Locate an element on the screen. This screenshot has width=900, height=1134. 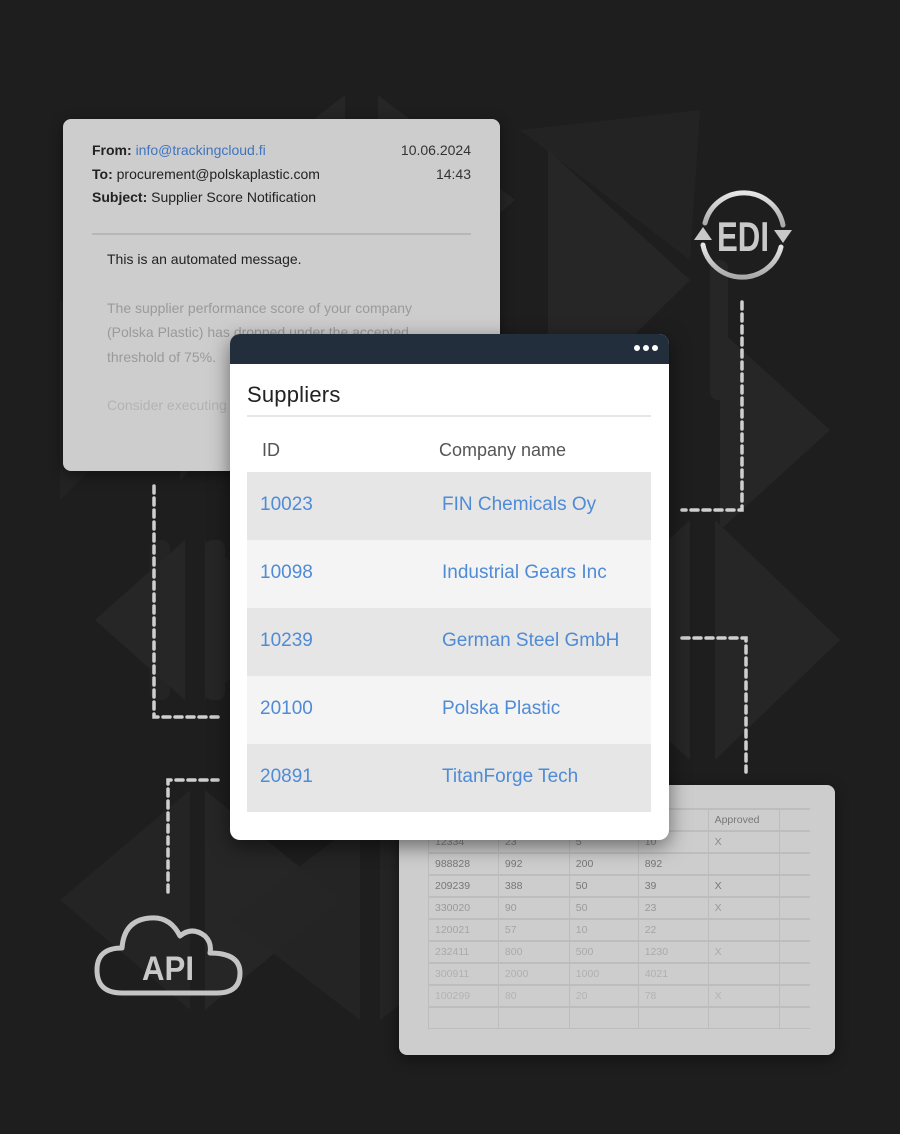
table-row: 10098 Industrial Gears Inc is located at coordinates (449, 574).